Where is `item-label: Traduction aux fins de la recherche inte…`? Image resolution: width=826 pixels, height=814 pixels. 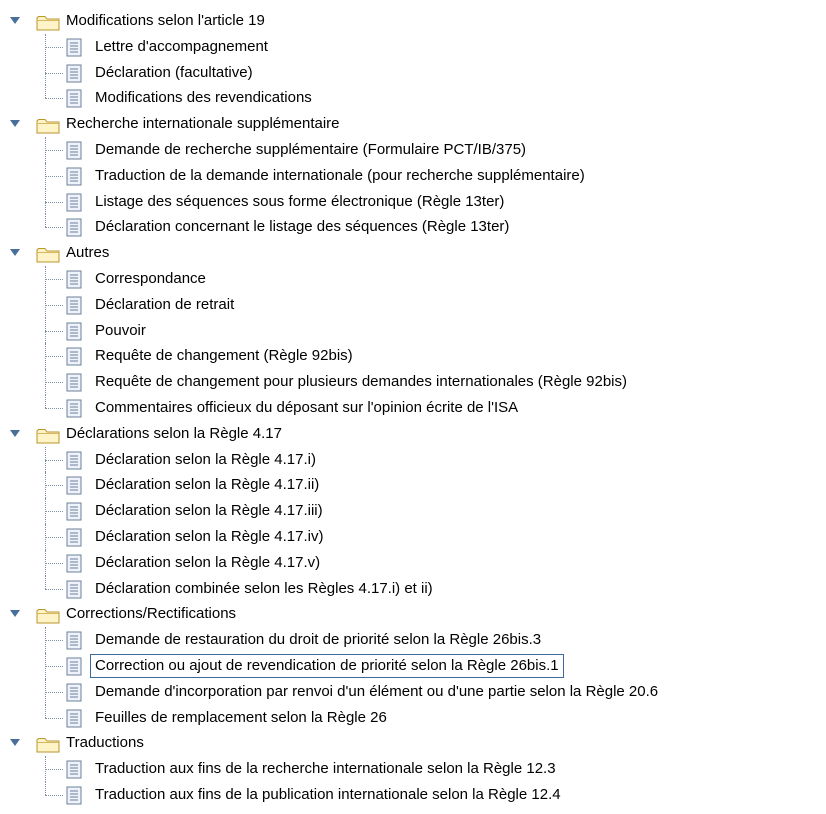 item-label: Traduction aux fins de la recherche inte… is located at coordinates (325, 769).